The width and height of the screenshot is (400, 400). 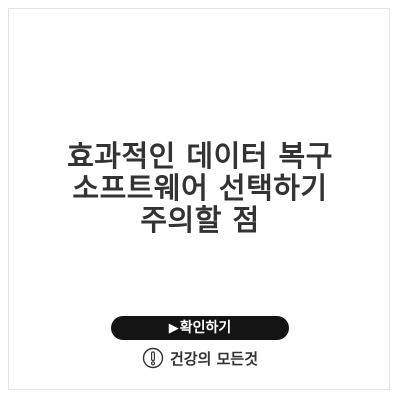 I want to click on confirm-button: ▶확인하기, so click(x=200, y=328).